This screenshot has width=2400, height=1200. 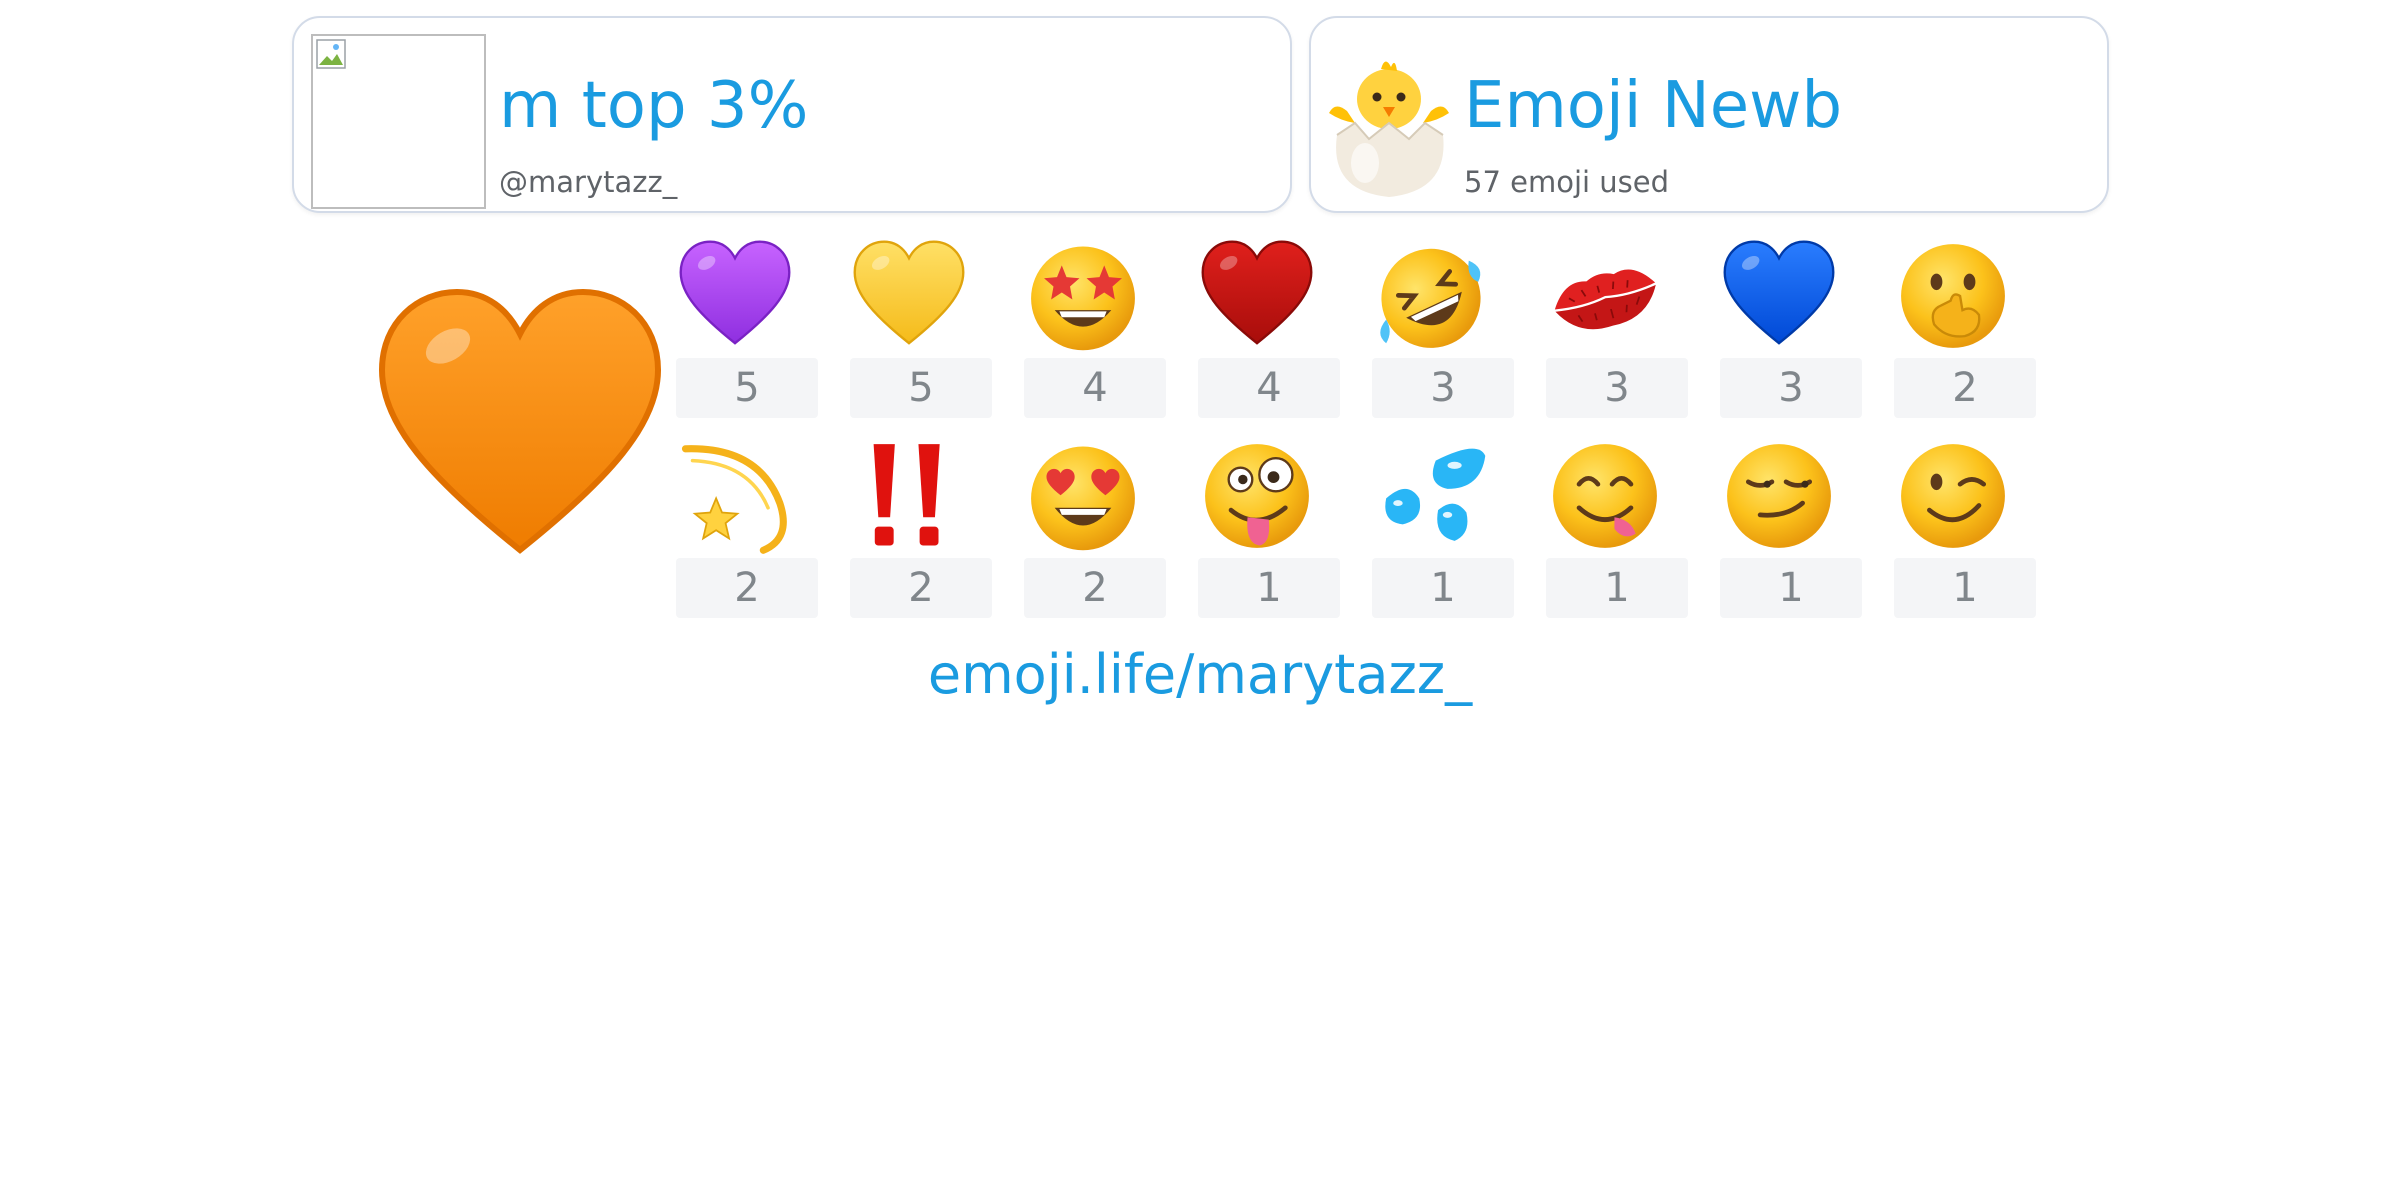 I want to click on profile-card: m top 3% @marytazz_, so click(x=792, y=114).